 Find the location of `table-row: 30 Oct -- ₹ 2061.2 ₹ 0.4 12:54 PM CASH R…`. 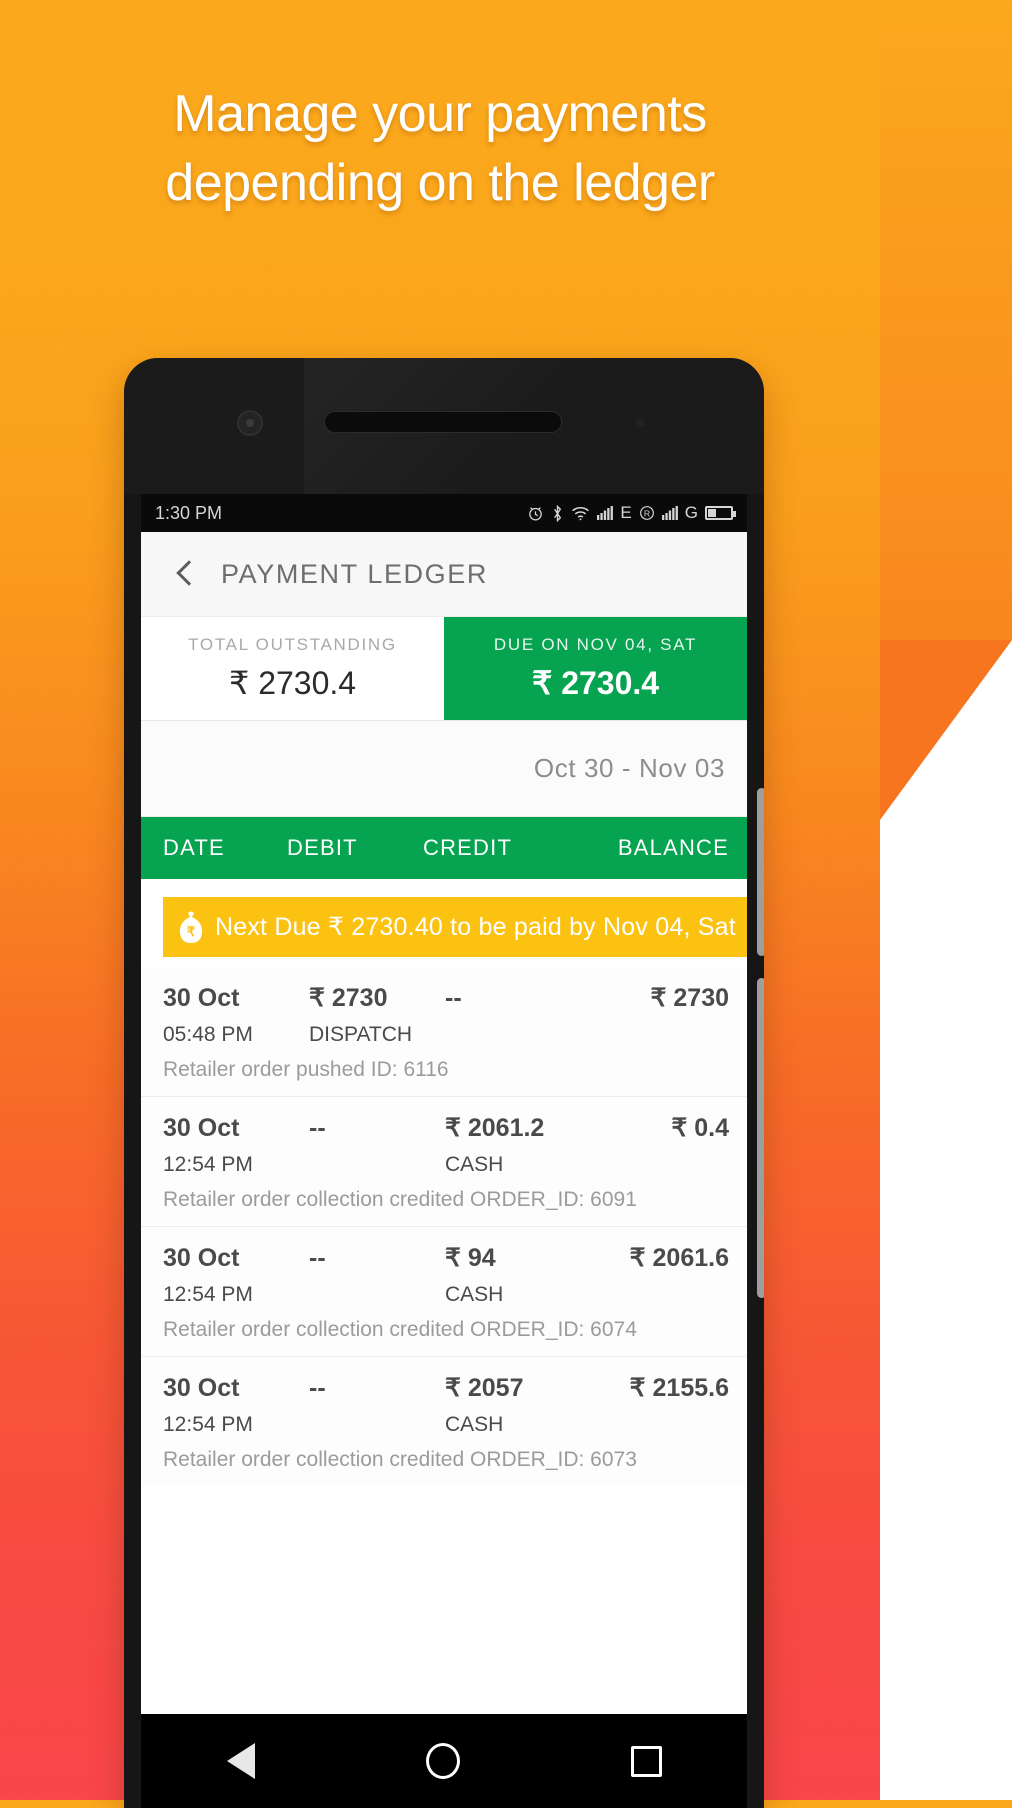

table-row: 30 Oct -- ₹ 2061.2 ₹ 0.4 12:54 PM CASH R… is located at coordinates (444, 1161).